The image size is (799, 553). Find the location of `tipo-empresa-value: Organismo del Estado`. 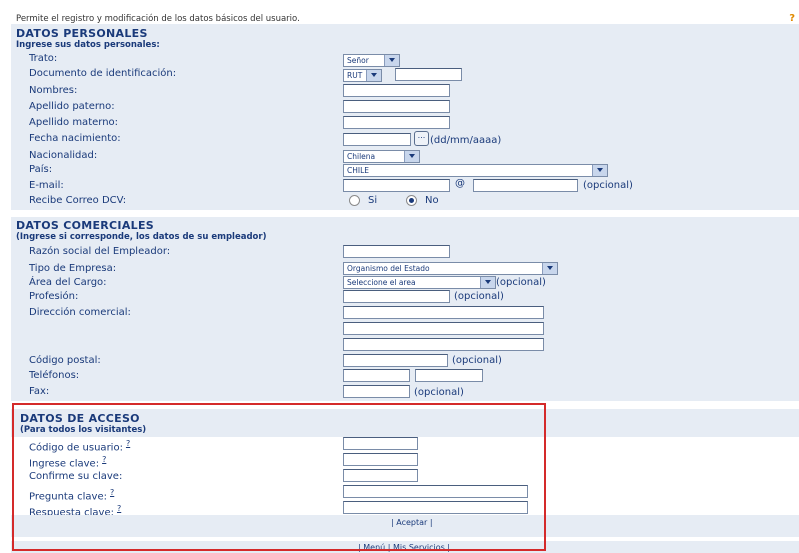

tipo-empresa-value: Organismo del Estado is located at coordinates (388, 268).